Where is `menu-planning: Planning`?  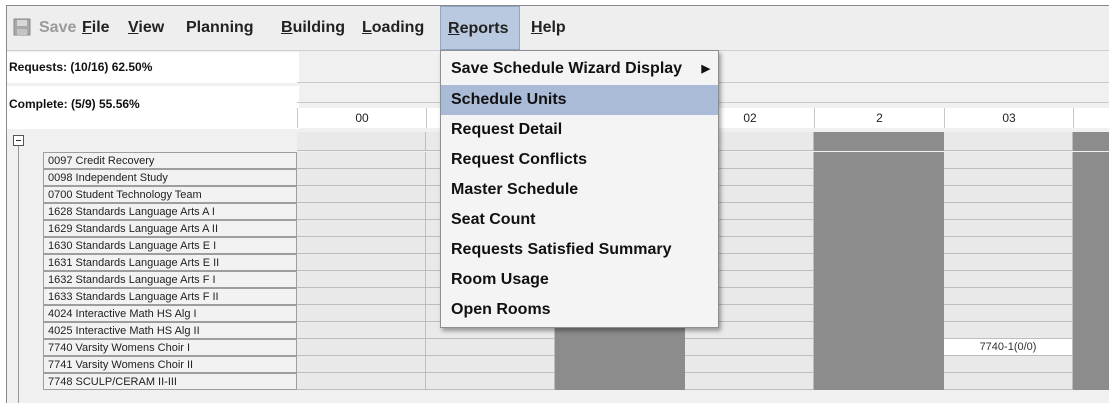 menu-planning: Planning is located at coordinates (220, 28).